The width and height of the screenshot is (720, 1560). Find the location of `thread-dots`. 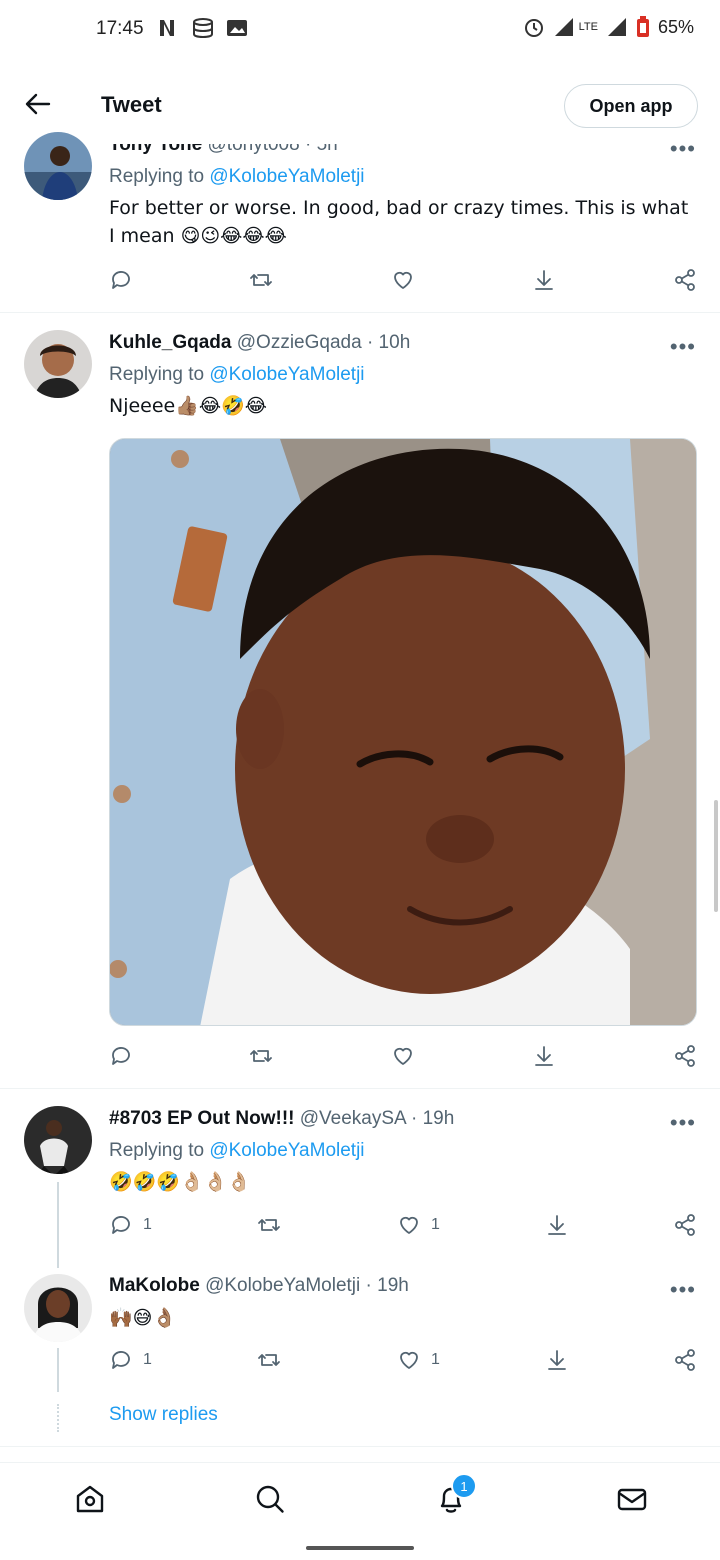

thread-dots is located at coordinates (59, 1418).